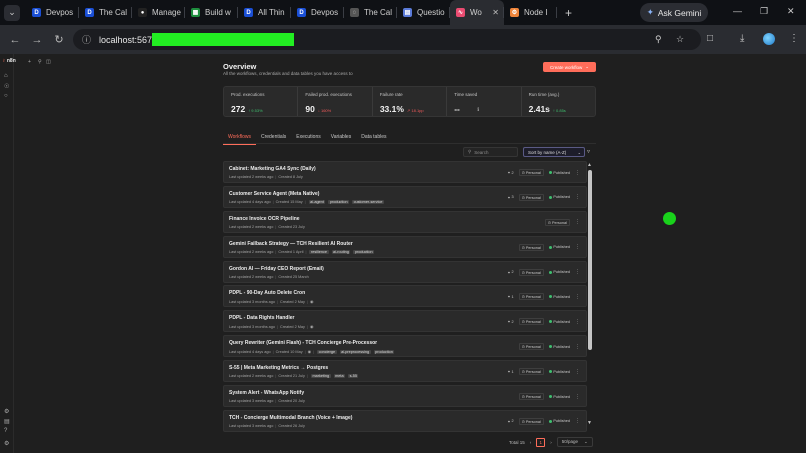  I want to click on zoom-icon: ⚲, so click(658, 39).